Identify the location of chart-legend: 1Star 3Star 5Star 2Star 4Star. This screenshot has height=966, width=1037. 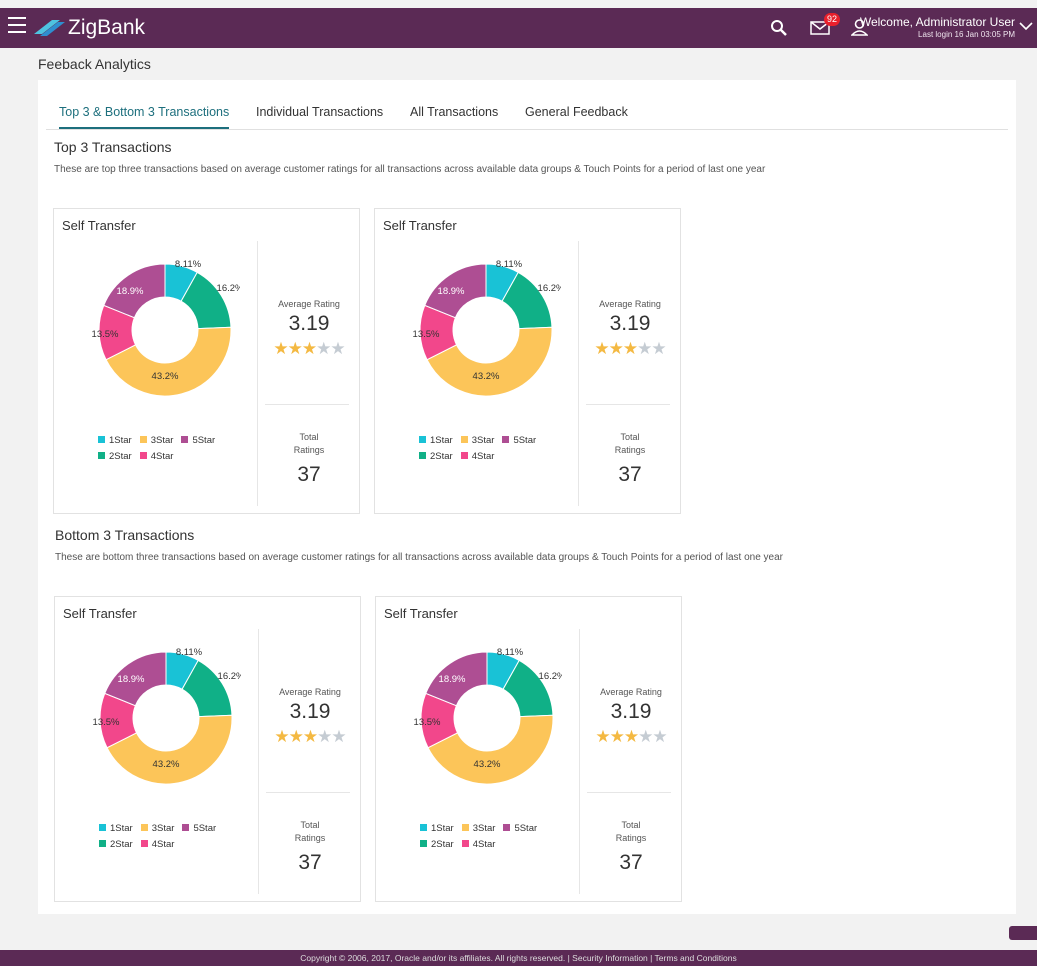
(174, 839).